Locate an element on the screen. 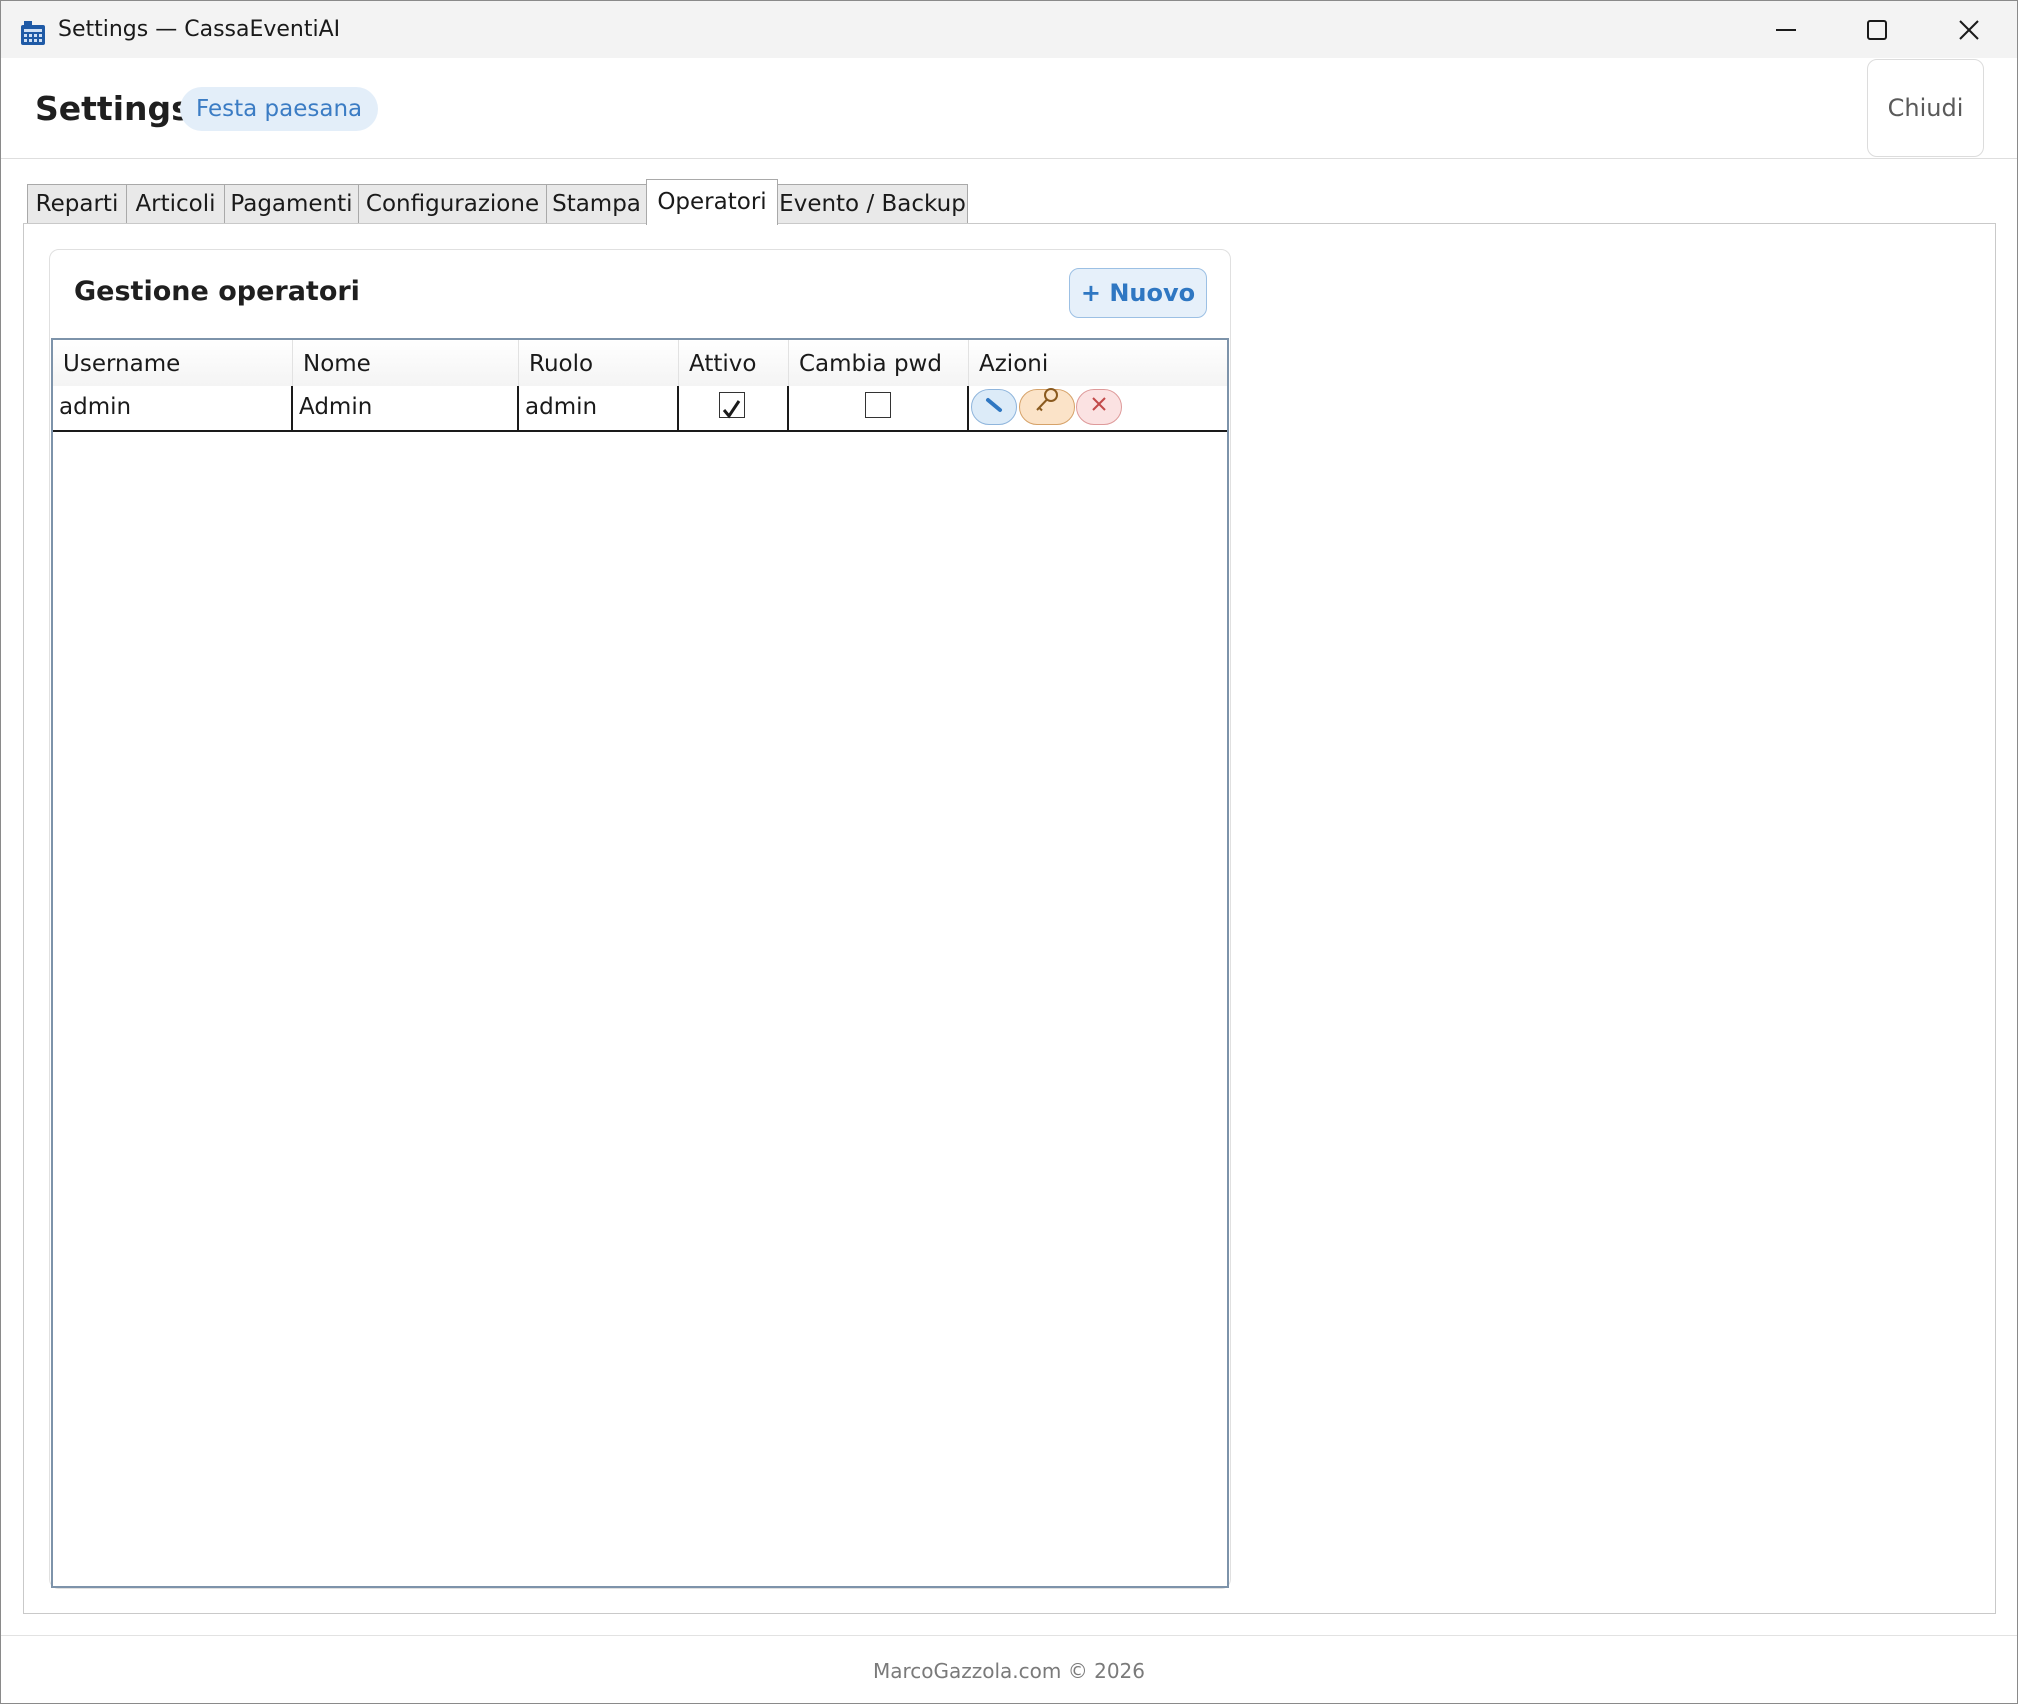 This screenshot has width=2018, height=1704. cell-attivo is located at coordinates (734, 408).